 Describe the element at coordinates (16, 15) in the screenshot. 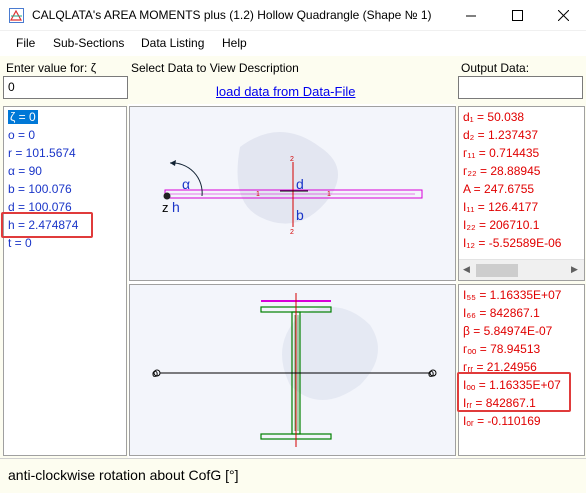

I see `app-icon` at that location.